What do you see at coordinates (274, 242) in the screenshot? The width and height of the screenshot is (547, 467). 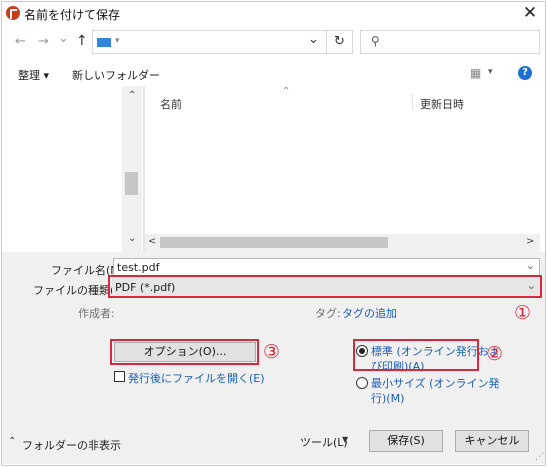 I see `horizontal-scroll-thumb` at bounding box center [274, 242].